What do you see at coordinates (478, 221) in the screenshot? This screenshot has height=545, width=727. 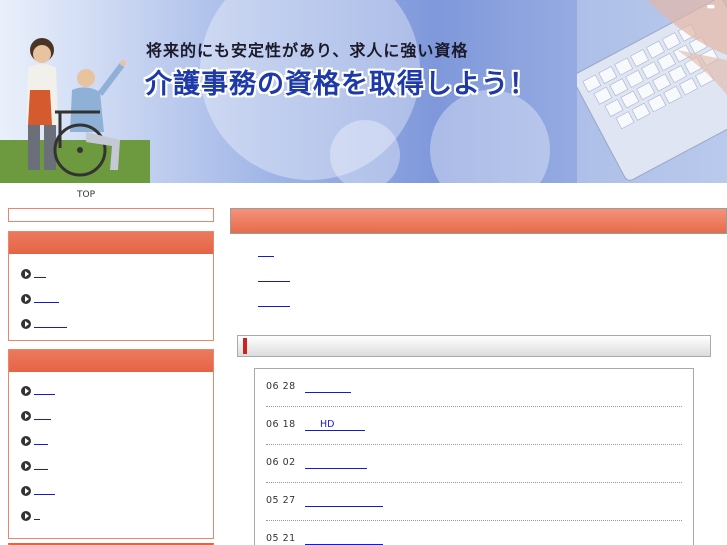 I see `main-section-header` at bounding box center [478, 221].